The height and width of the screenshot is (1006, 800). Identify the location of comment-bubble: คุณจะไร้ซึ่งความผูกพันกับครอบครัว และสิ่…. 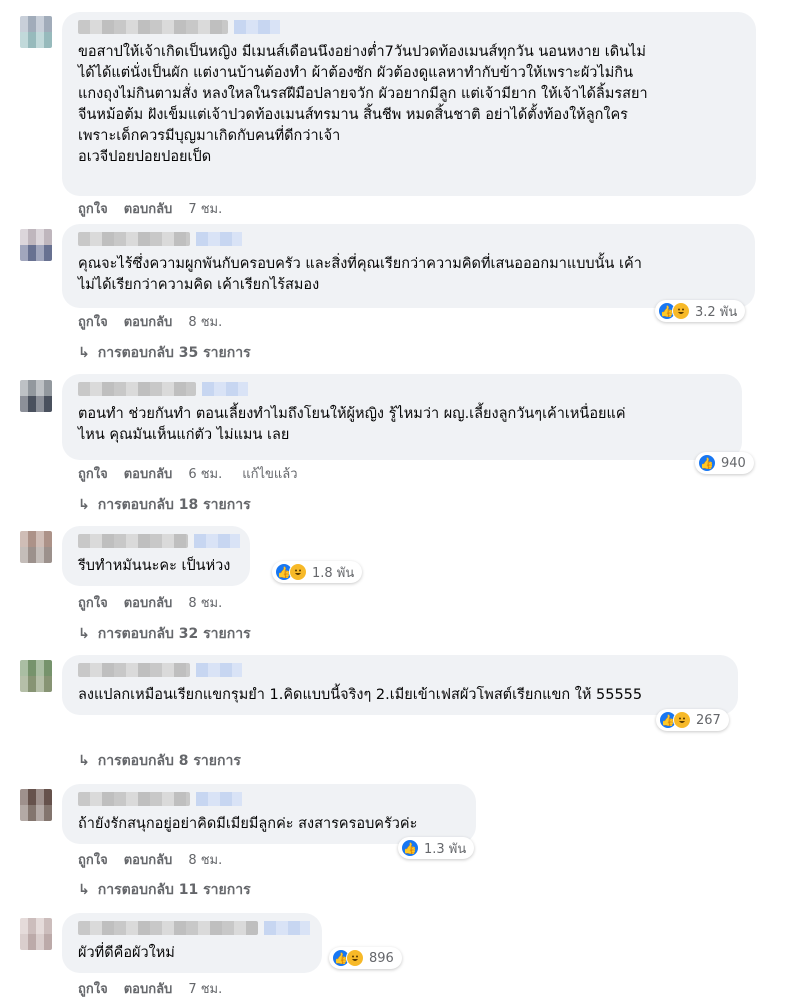
(408, 266).